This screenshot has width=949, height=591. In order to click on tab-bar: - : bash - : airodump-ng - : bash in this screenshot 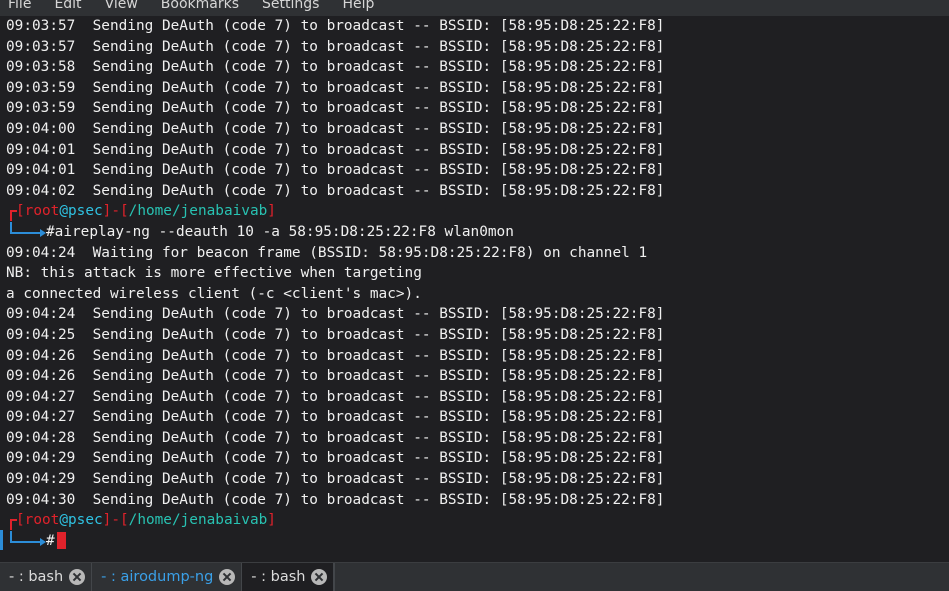, I will do `click(474, 576)`.